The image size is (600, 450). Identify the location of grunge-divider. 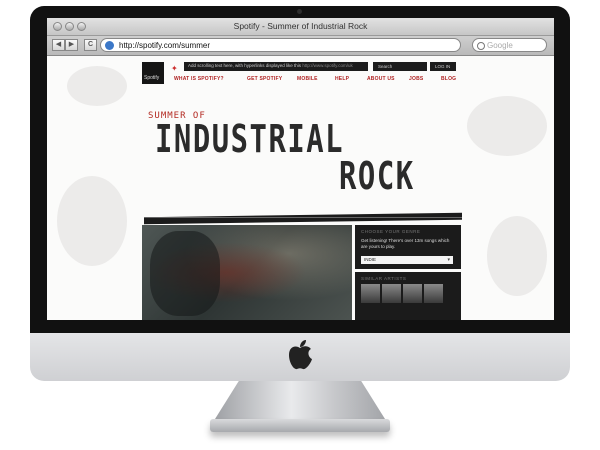
(303, 218).